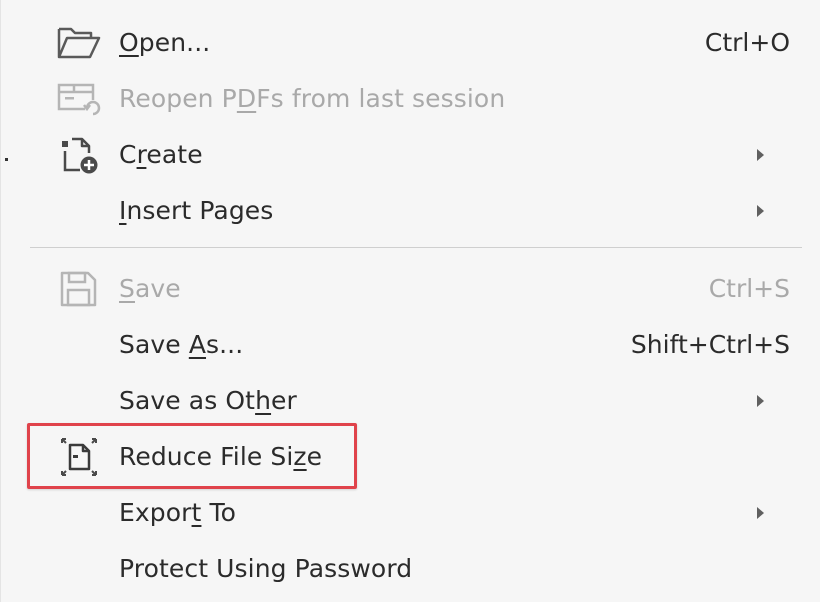 The image size is (820, 602). Describe the element at coordinates (192, 456) in the screenshot. I see `highlight-box` at that location.